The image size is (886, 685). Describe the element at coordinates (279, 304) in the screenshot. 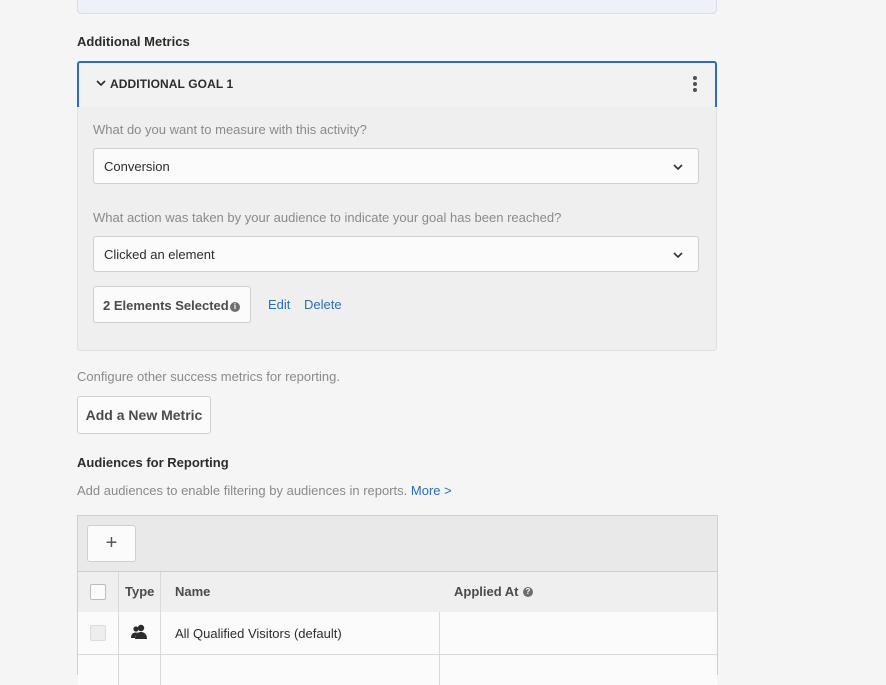

I see `edit-link: Edit` at that location.